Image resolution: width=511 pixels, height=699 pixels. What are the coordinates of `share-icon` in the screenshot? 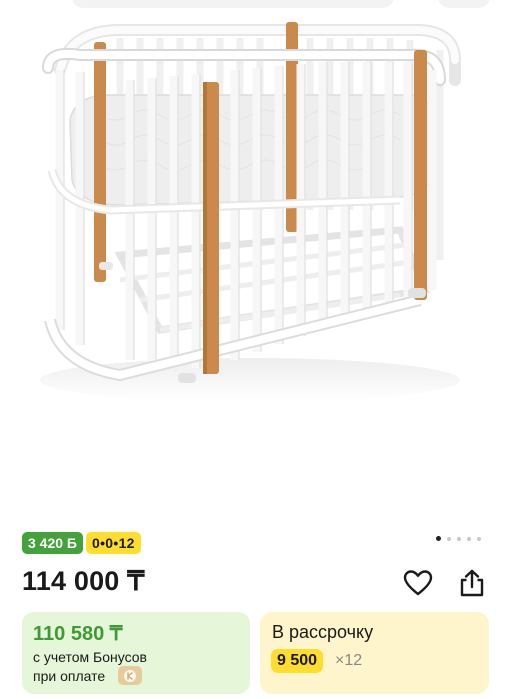 It's located at (472, 583).